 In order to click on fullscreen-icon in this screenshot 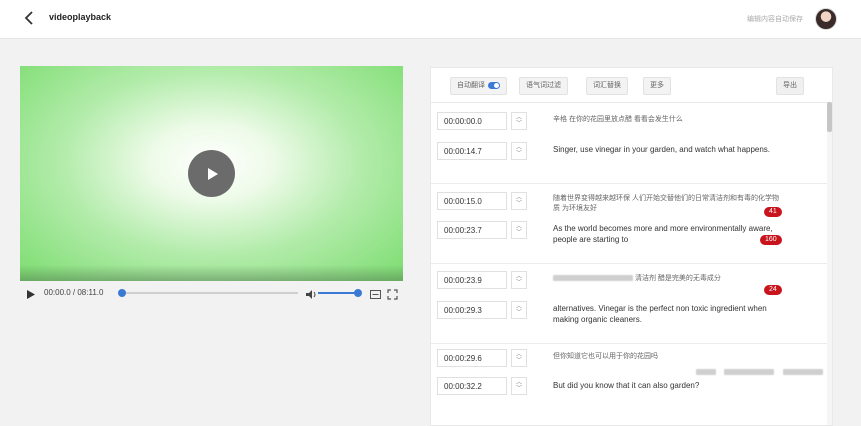, I will do `click(392, 294)`.